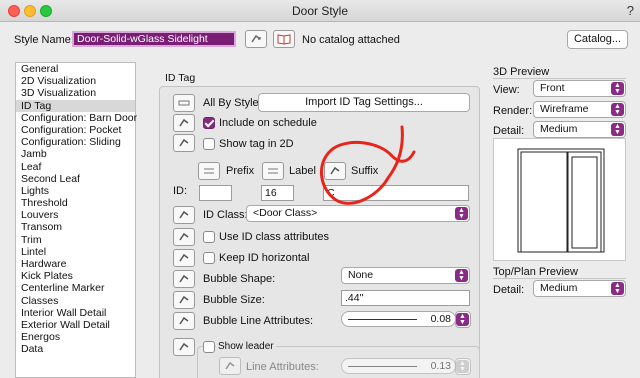  I want to click on sidebar-item-louvers: Louvers, so click(75, 215).